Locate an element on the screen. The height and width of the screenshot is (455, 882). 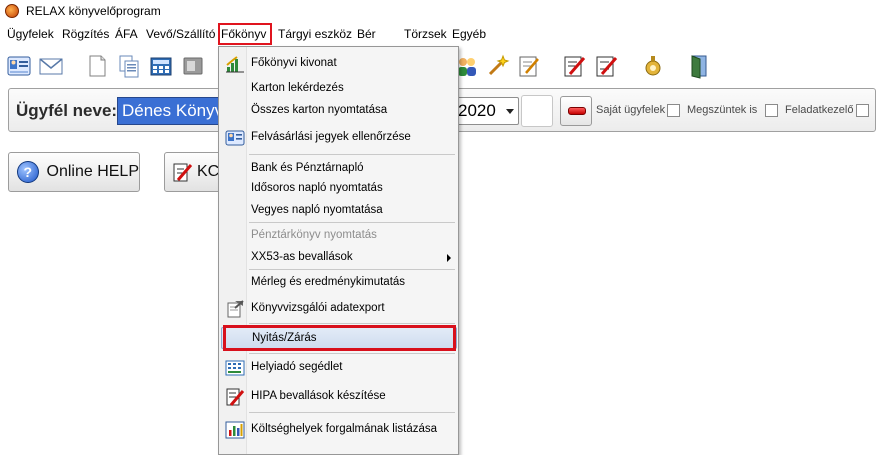
menu-item-fokonyvi-kivonat: Főkönyvi kivonat is located at coordinates (339, 64).